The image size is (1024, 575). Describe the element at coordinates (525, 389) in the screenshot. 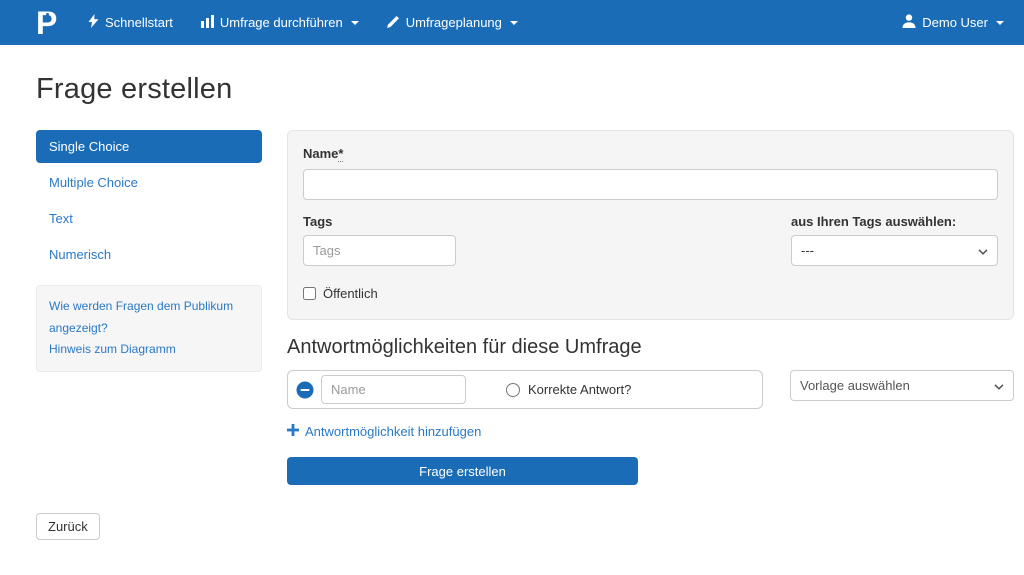

I see `answer-option-row: Korrekte Antwort?` at that location.